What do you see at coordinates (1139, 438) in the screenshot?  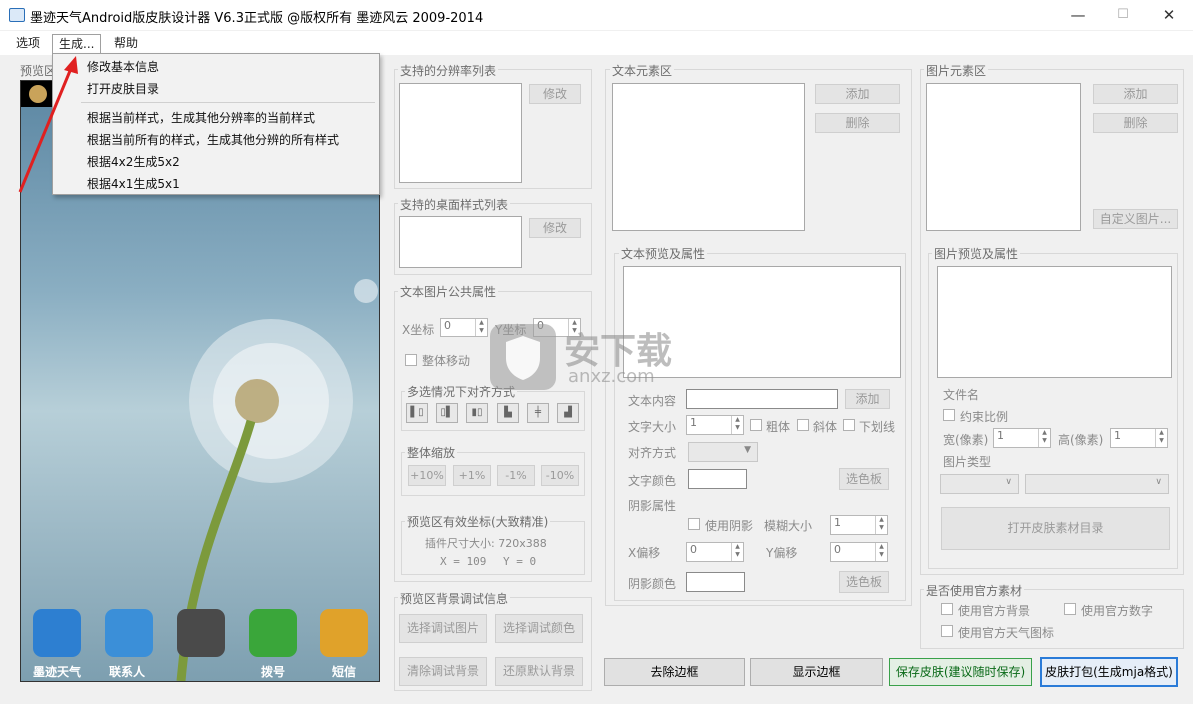 I see `height-spin: 1 ▲ ▼` at bounding box center [1139, 438].